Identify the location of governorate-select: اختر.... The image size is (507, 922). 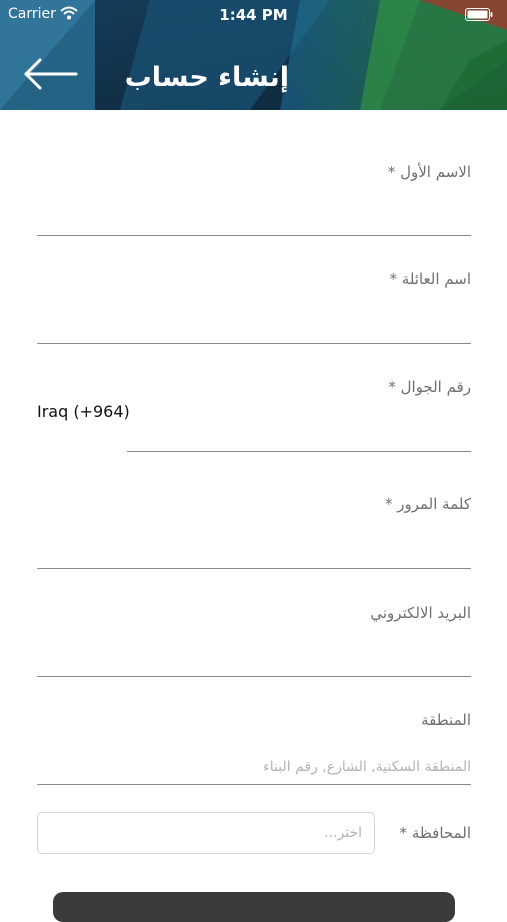
(206, 833).